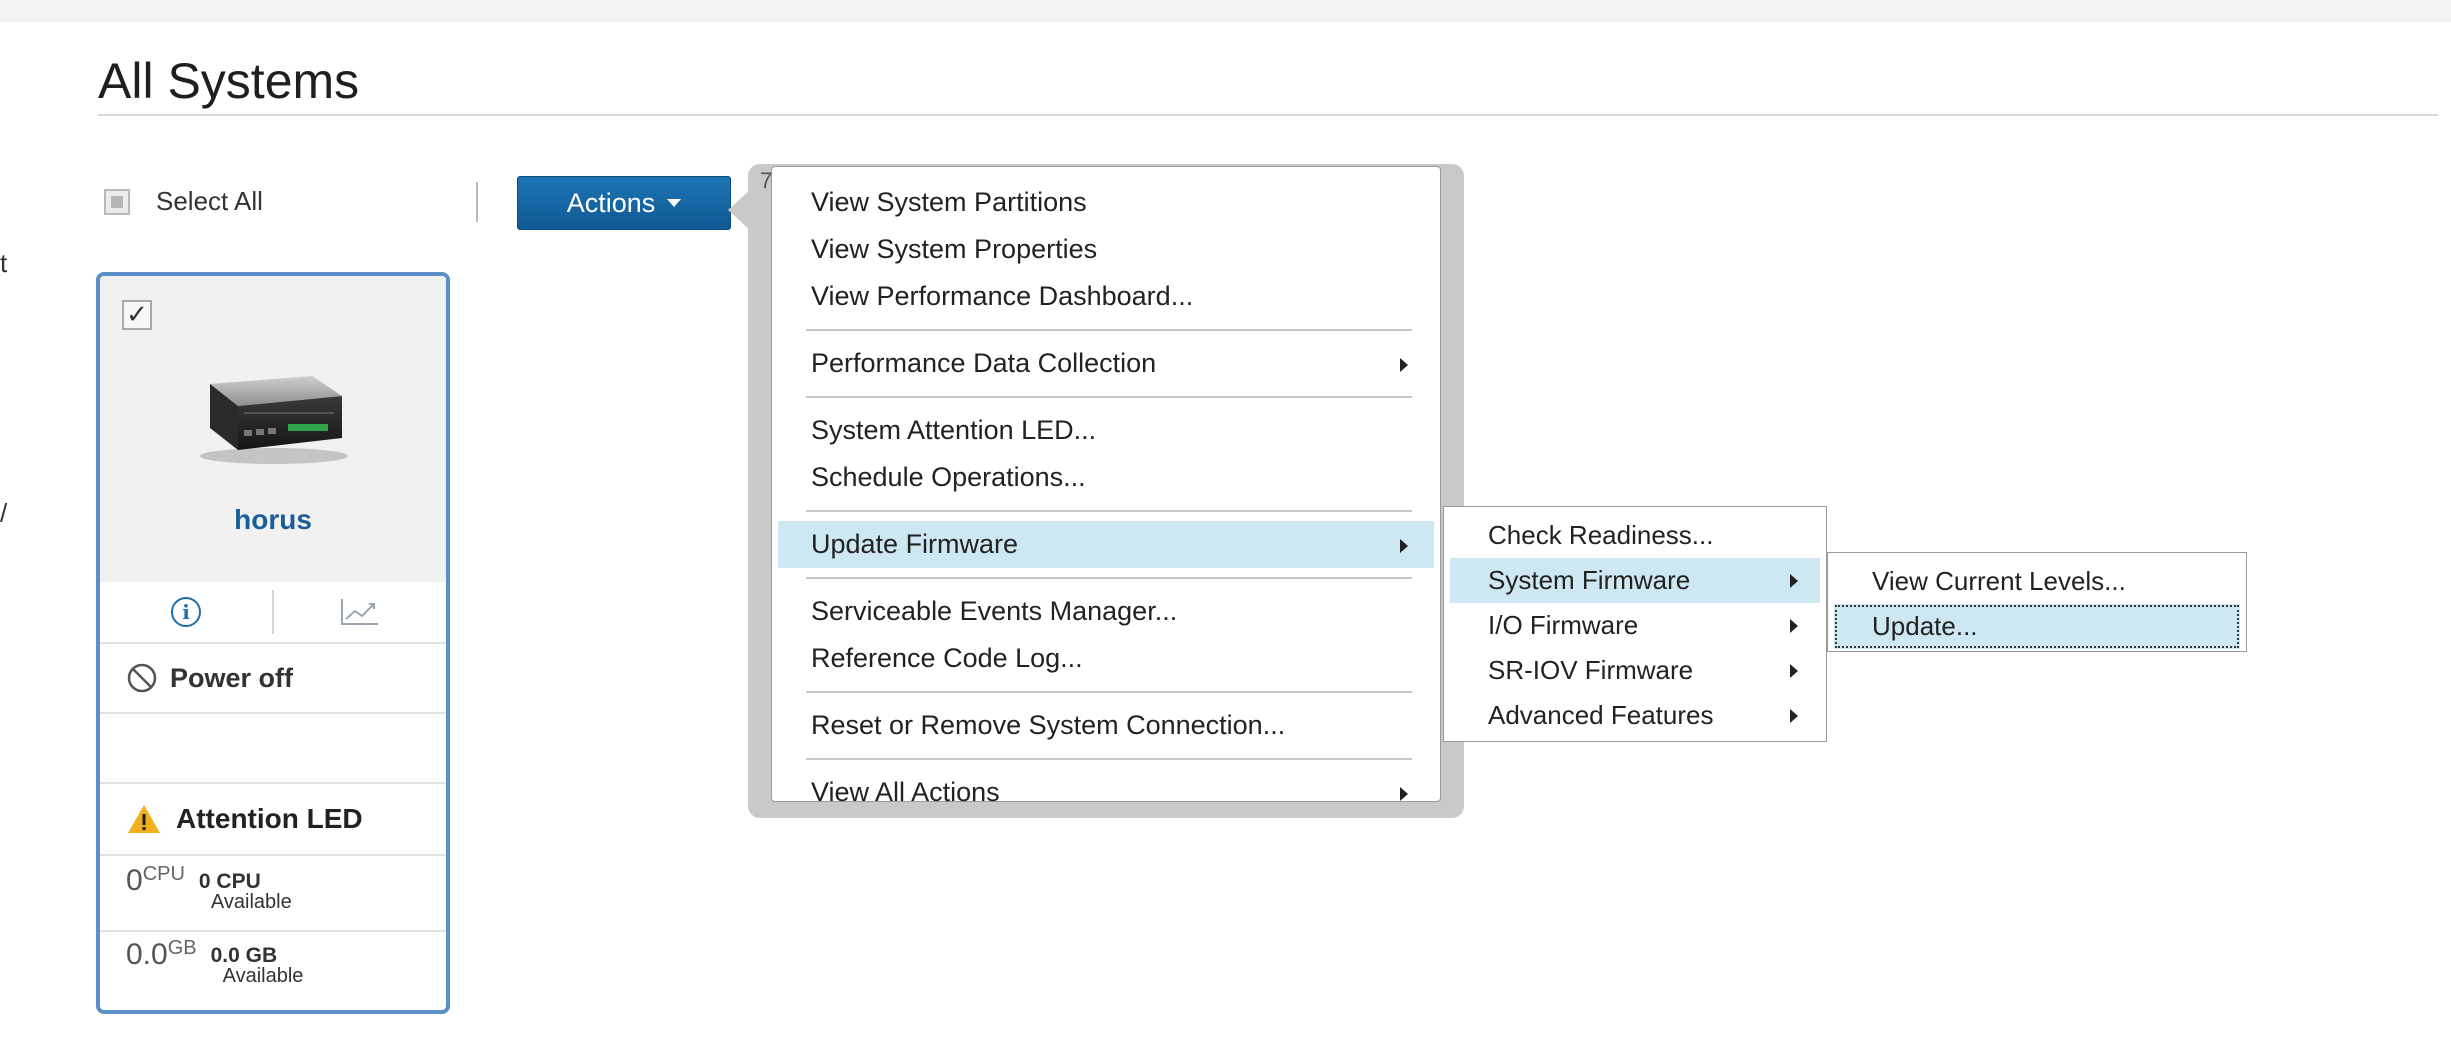 This screenshot has height=1061, width=2451. What do you see at coordinates (4, 263) in the screenshot?
I see `truncated-nav-text: t` at bounding box center [4, 263].